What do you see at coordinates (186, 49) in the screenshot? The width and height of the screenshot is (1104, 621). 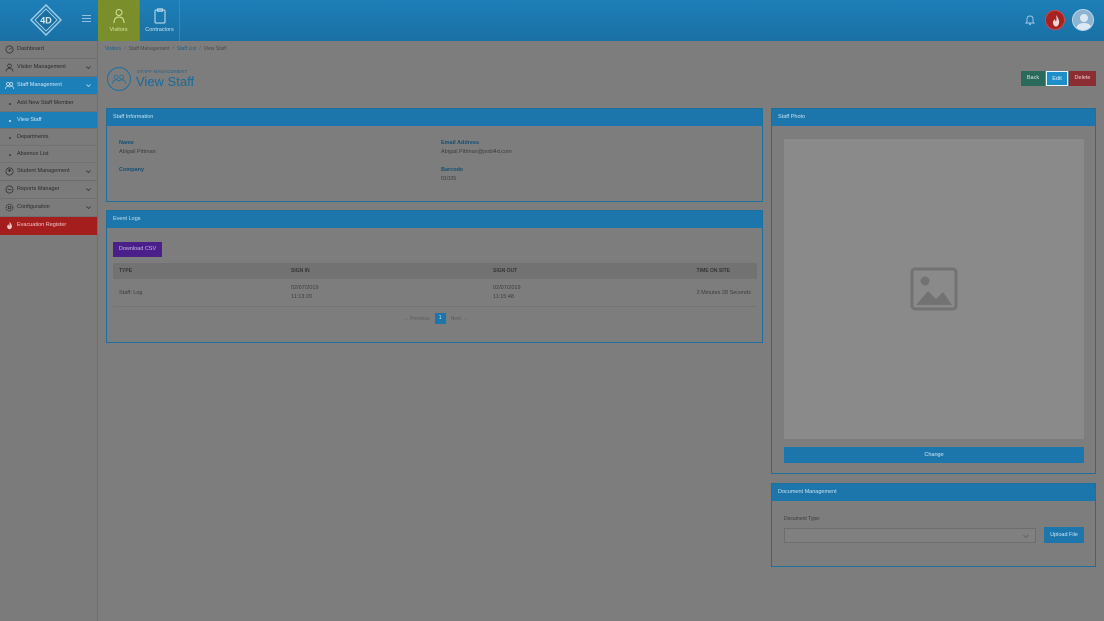 I see `breadcrumb-staff-list: Staff List` at bounding box center [186, 49].